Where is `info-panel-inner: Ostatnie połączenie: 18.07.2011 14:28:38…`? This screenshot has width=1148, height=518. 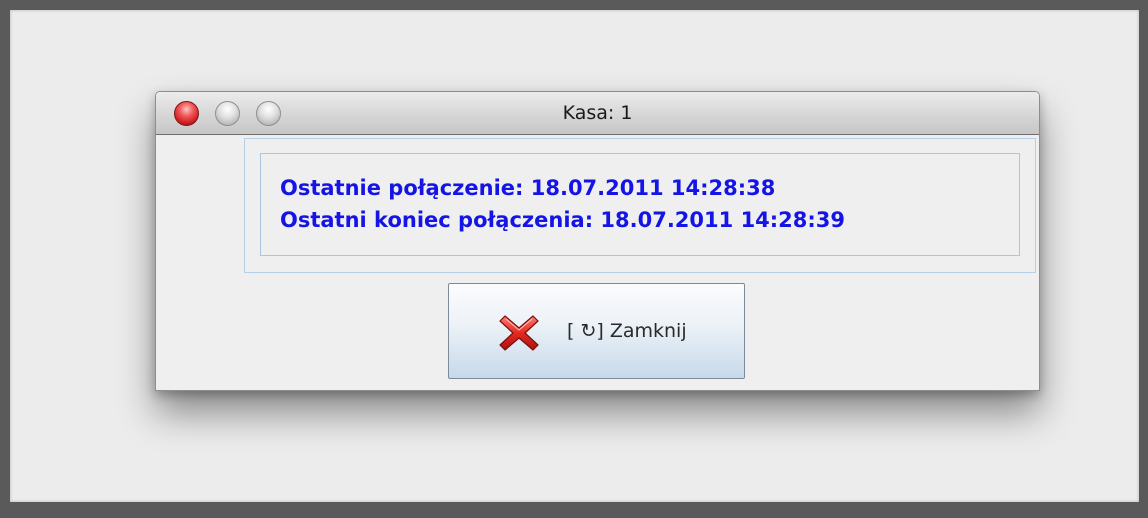 info-panel-inner: Ostatnie połączenie: 18.07.2011 14:28:38… is located at coordinates (640, 204).